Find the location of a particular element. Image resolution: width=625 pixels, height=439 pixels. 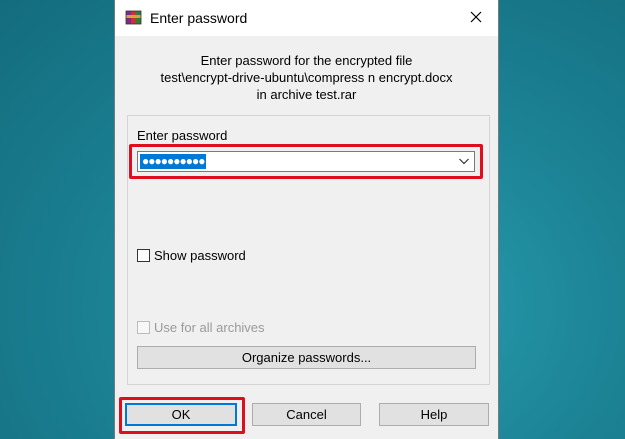

show-password-checkbox-row: Show password is located at coordinates (191, 255).